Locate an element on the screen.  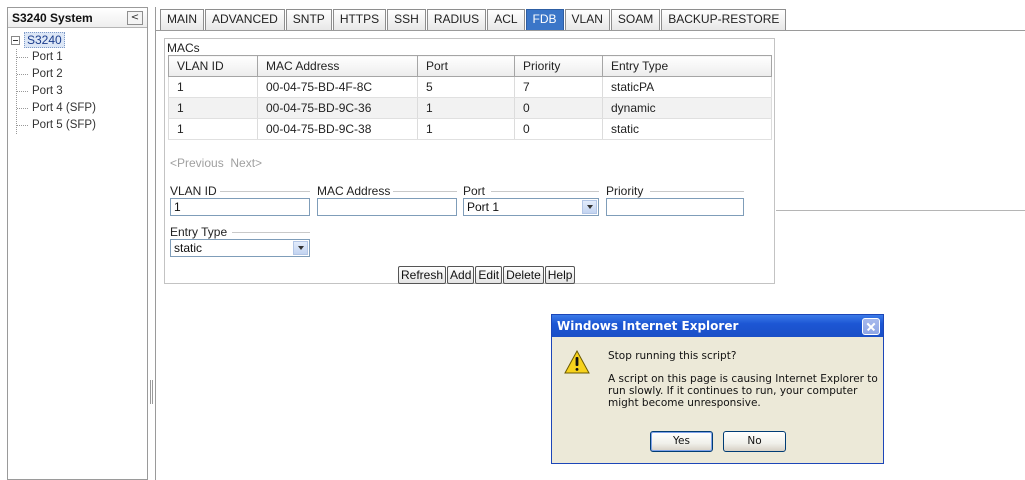
cell-port: 5 is located at coordinates (466, 87).